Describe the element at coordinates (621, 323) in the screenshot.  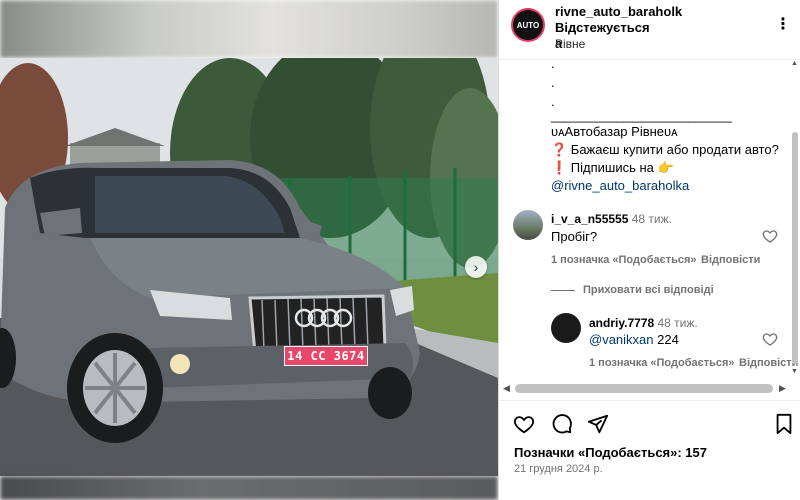
I see `reply-username: andriy.7778` at that location.